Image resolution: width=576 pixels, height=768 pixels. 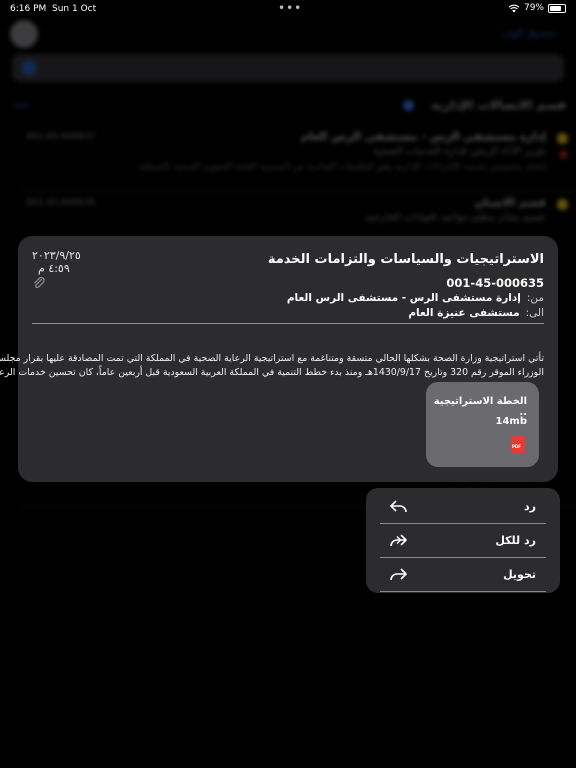 I want to click on reply-icon, so click(x=398, y=506).